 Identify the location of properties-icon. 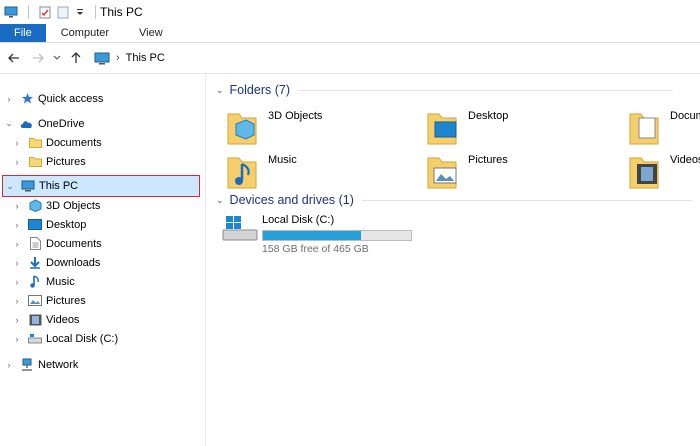
(45, 12).